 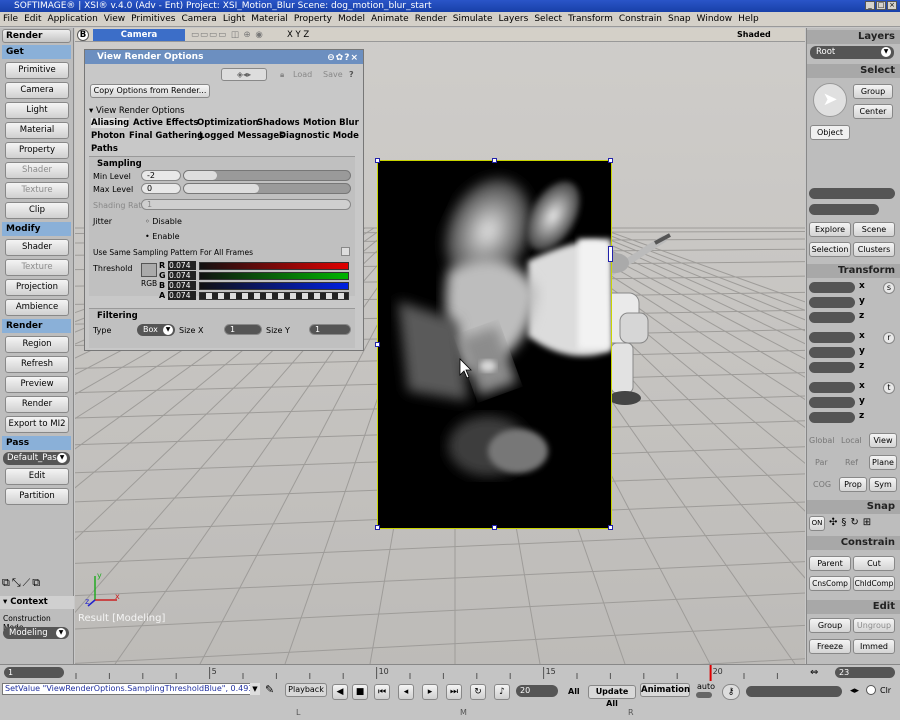 What do you see at coordinates (331, 123) in the screenshot?
I see `tab-motion-blur: Motion Blur` at bounding box center [331, 123].